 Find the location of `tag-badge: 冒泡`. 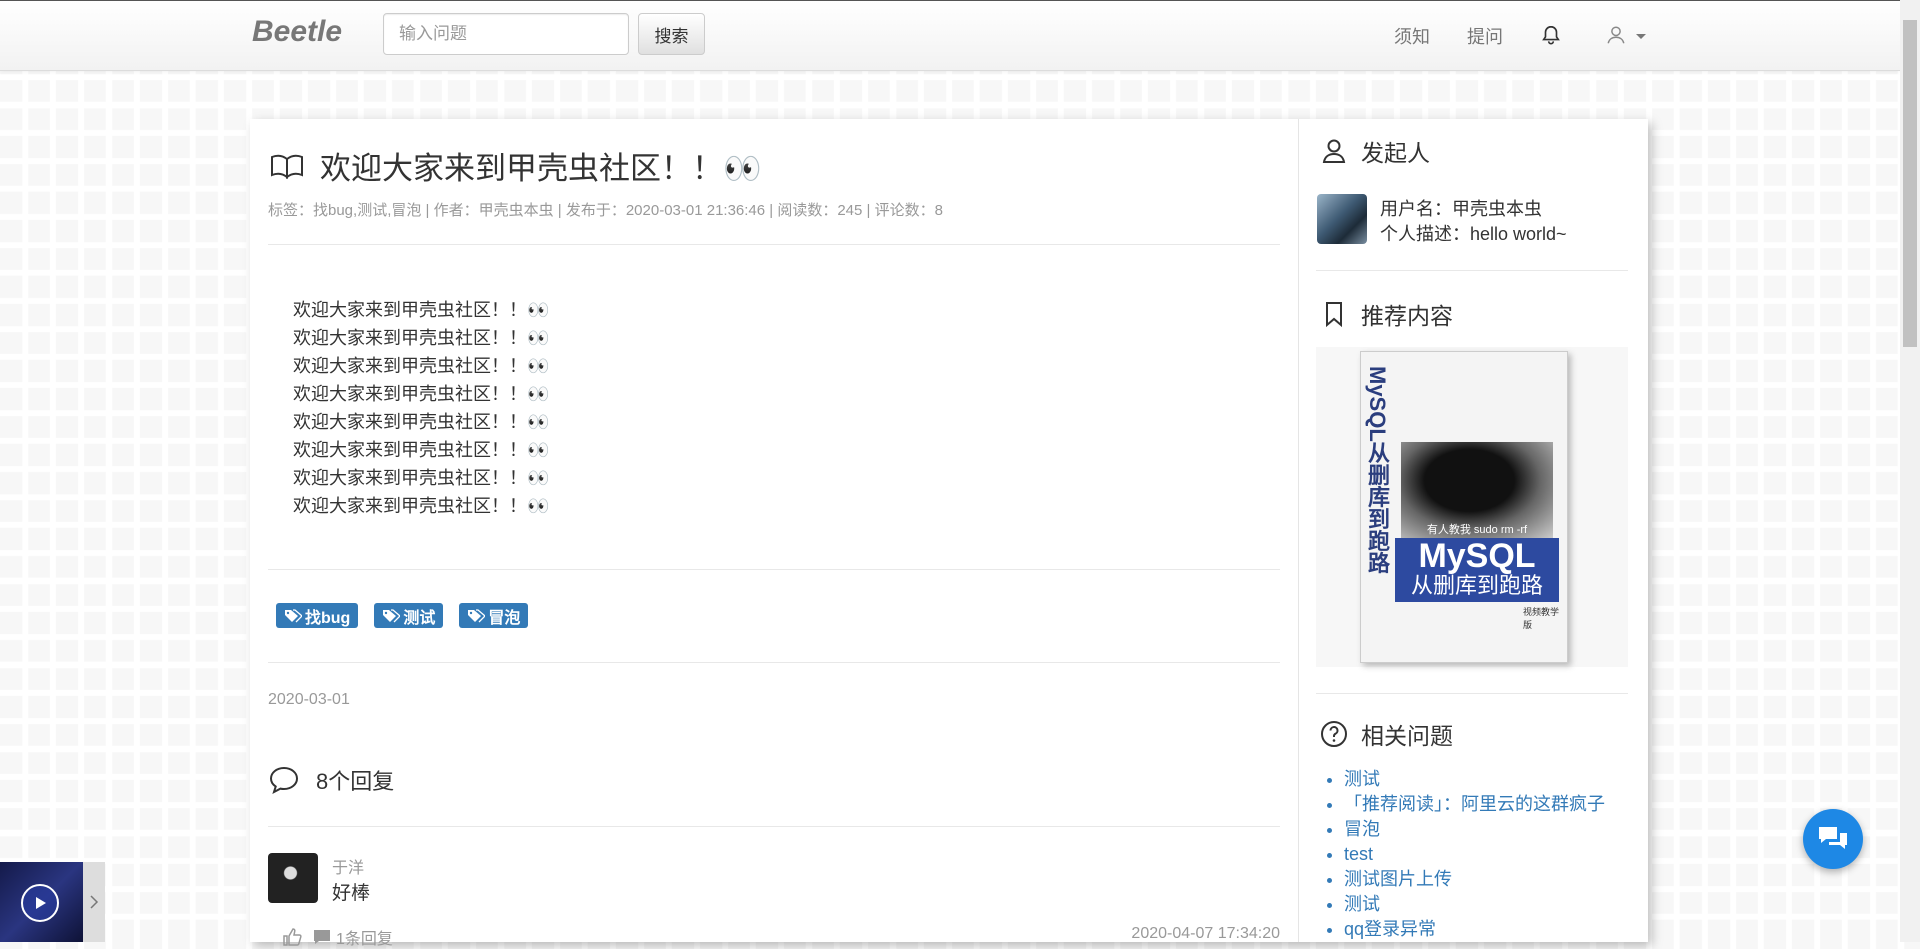

tag-badge: 冒泡 is located at coordinates (494, 615).